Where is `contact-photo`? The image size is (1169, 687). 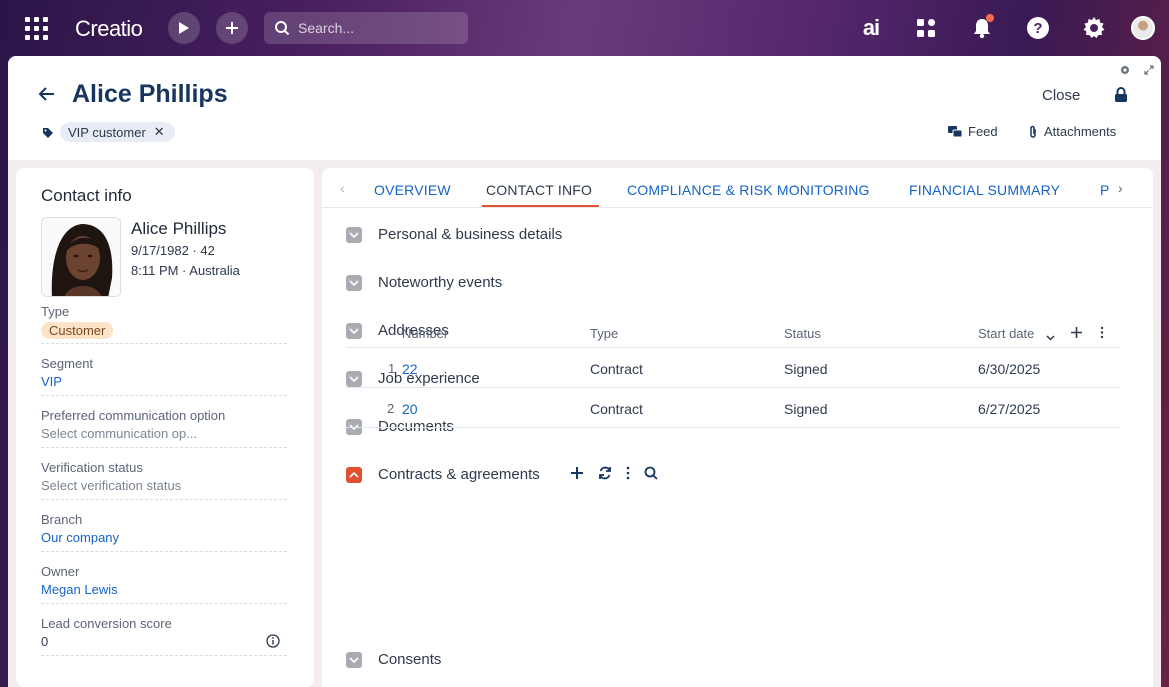
contact-photo is located at coordinates (81, 257).